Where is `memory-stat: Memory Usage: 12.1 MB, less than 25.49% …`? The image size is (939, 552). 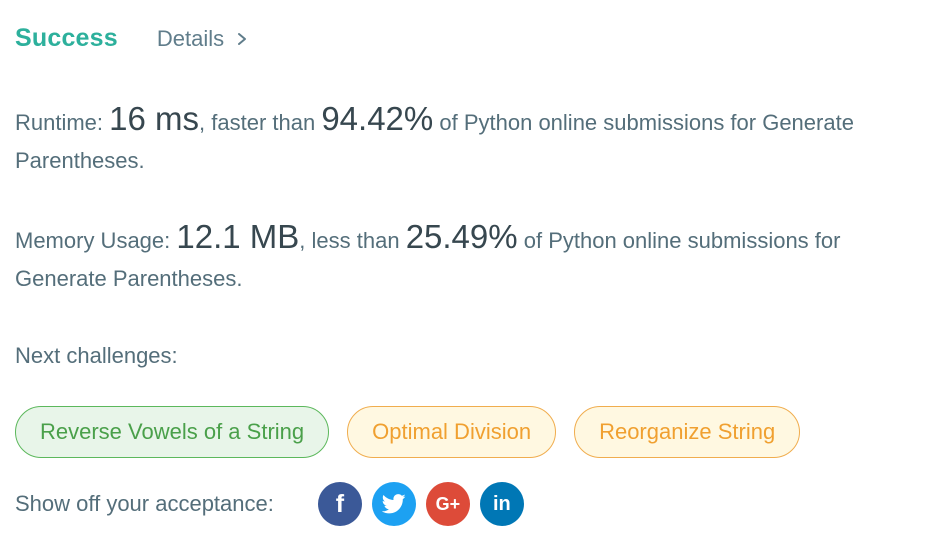 memory-stat: Memory Usage: 12.1 MB, less than 25.49% … is located at coordinates (472, 258).